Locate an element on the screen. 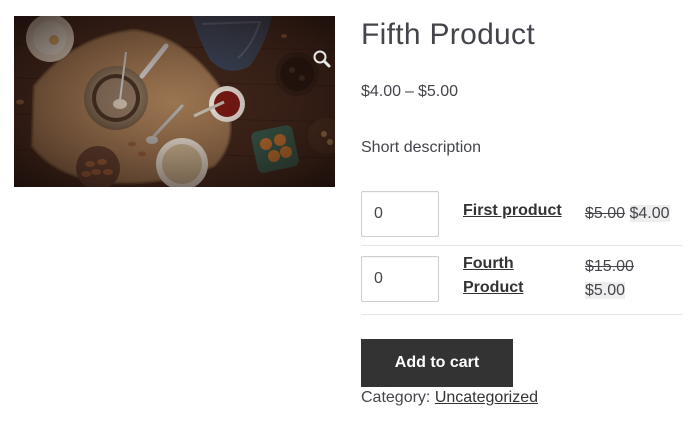 The width and height of the screenshot is (699, 426). grouped-product-link: Fourth Product is located at coordinates (499, 276).